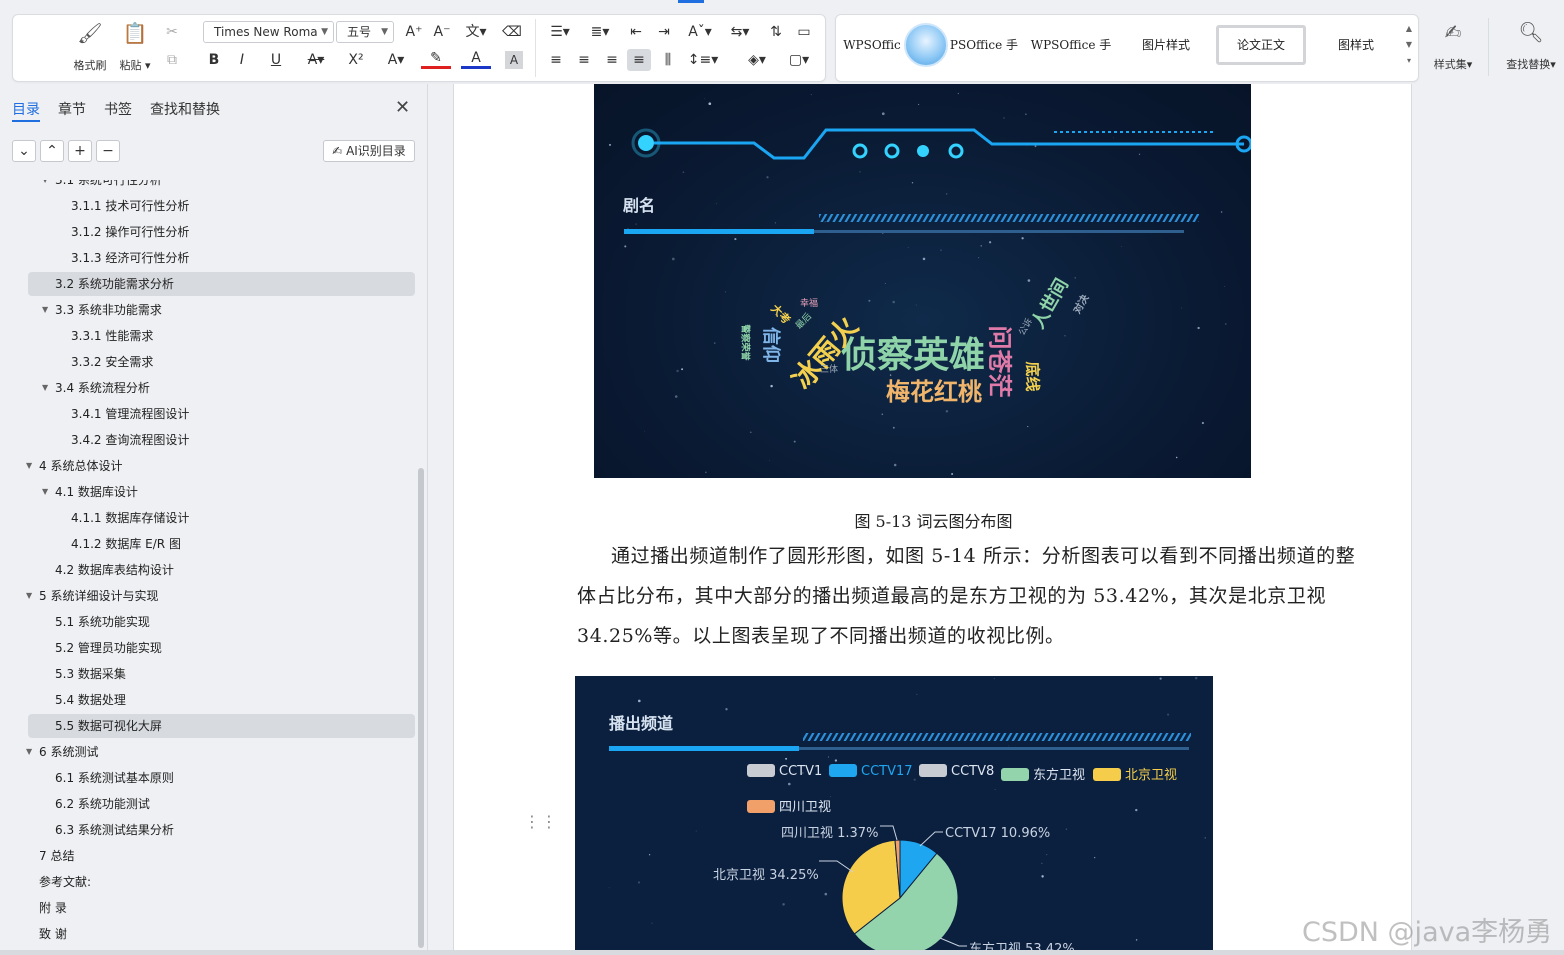 Image resolution: width=1564 pixels, height=955 pixels. Describe the element at coordinates (369, 151) in the screenshot. I see `ai-detect-toc-button: ✍ AI识别目录` at that location.